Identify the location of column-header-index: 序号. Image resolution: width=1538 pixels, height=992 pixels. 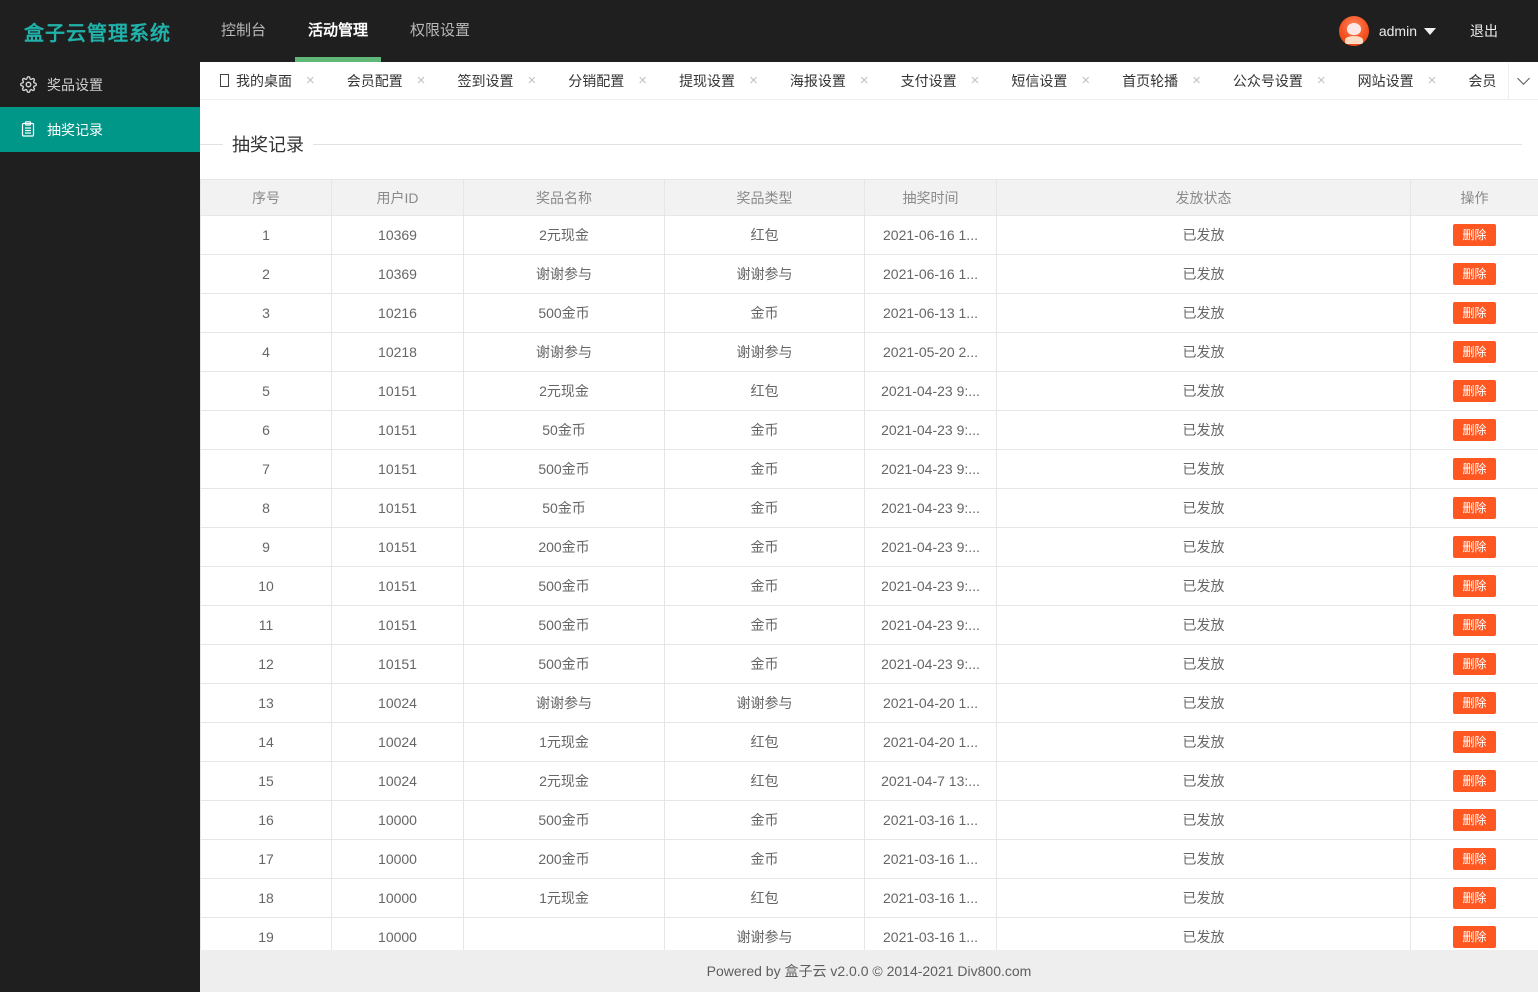
(266, 197).